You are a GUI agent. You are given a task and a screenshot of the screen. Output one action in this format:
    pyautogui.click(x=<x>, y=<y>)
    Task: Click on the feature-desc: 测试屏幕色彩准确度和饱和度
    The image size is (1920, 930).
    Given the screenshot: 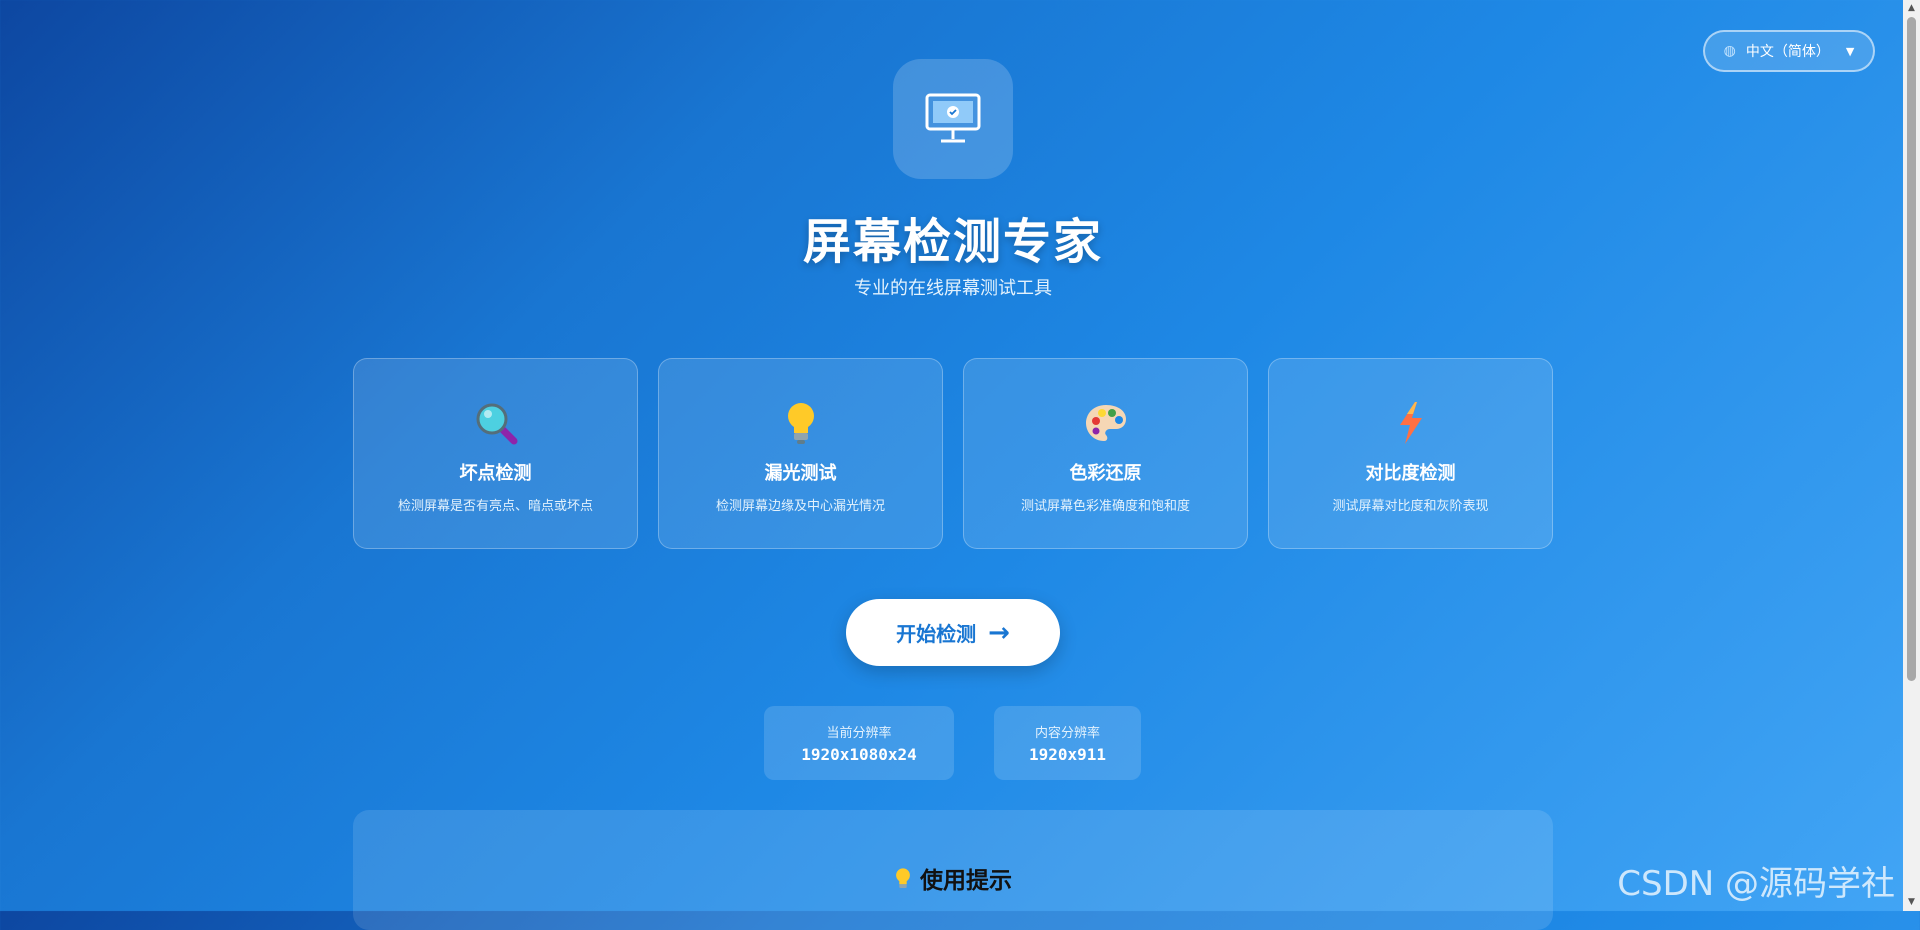 What is the action you would take?
    pyautogui.click(x=1105, y=506)
    